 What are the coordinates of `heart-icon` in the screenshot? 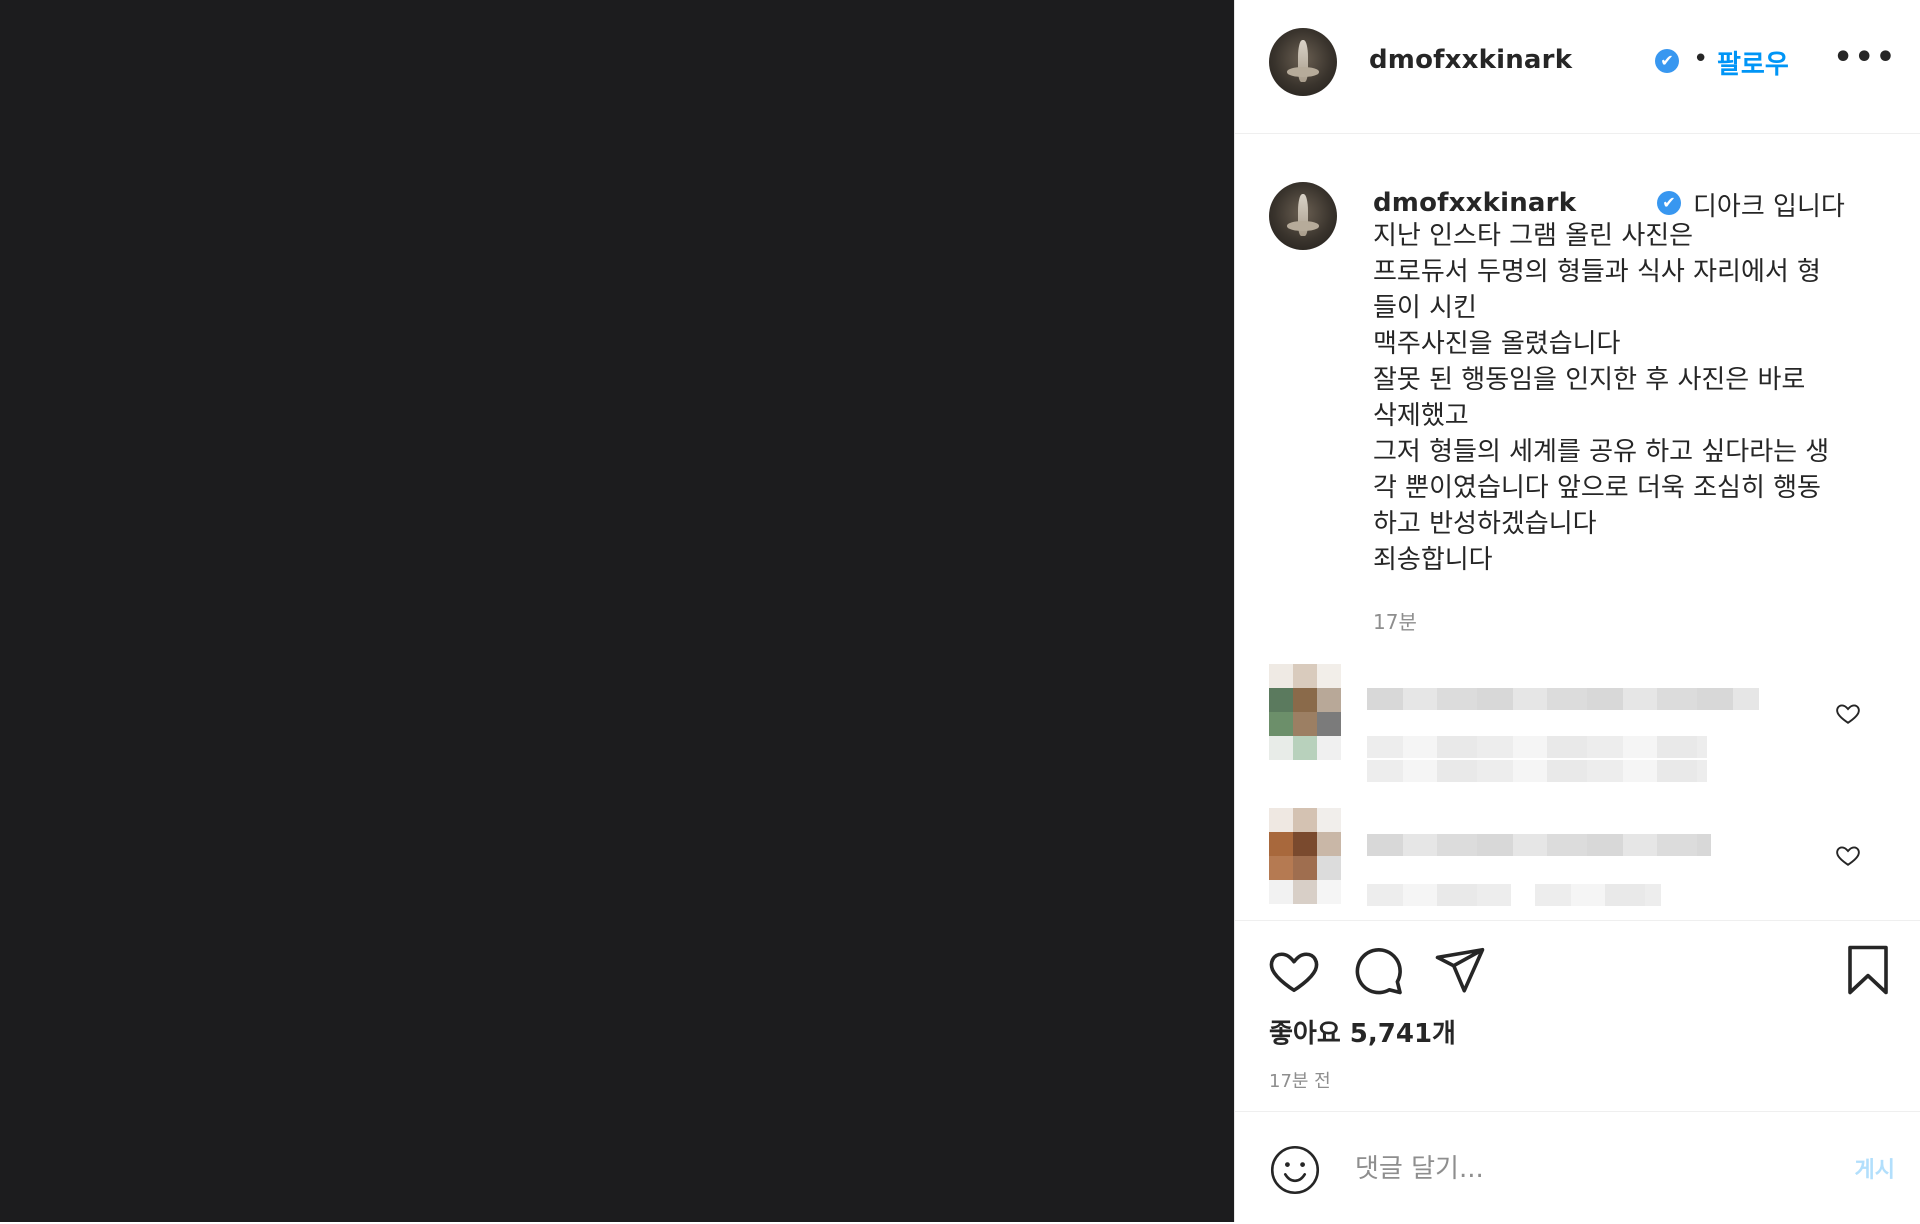 It's located at (1294, 970).